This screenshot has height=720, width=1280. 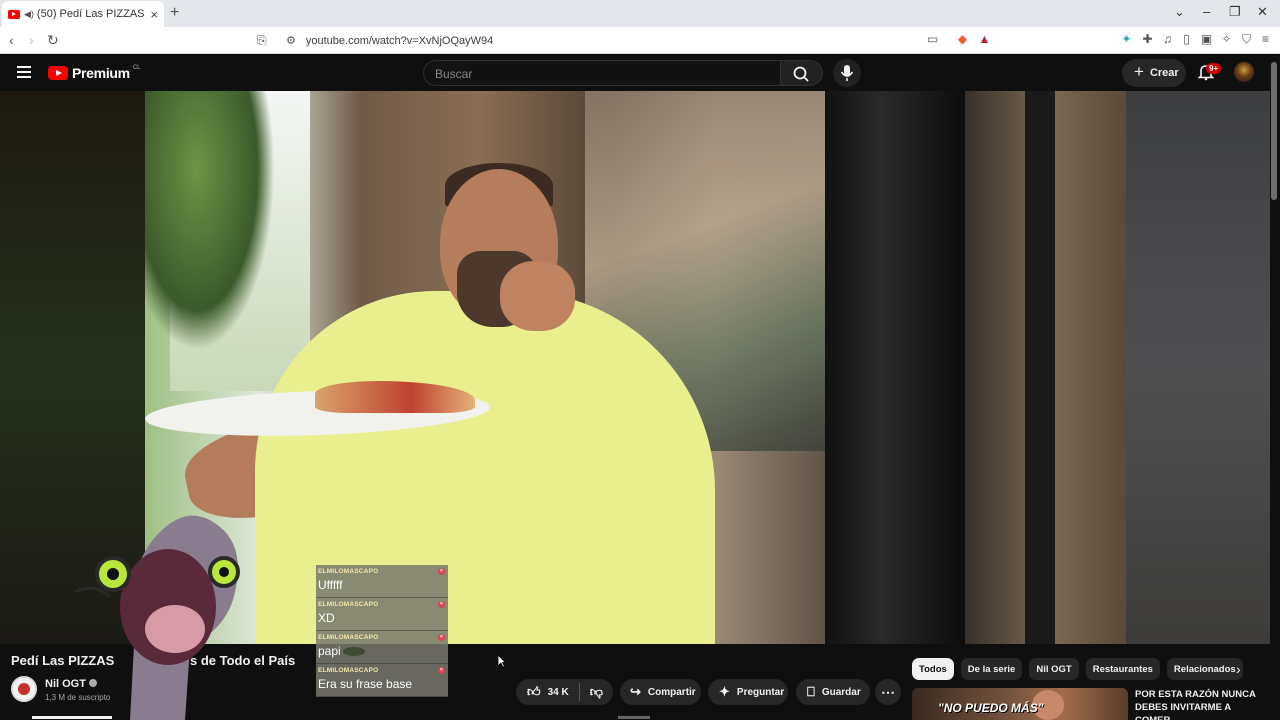 What do you see at coordinates (596, 692) in the screenshot?
I see `dislike-icon: 👎︎` at bounding box center [596, 692].